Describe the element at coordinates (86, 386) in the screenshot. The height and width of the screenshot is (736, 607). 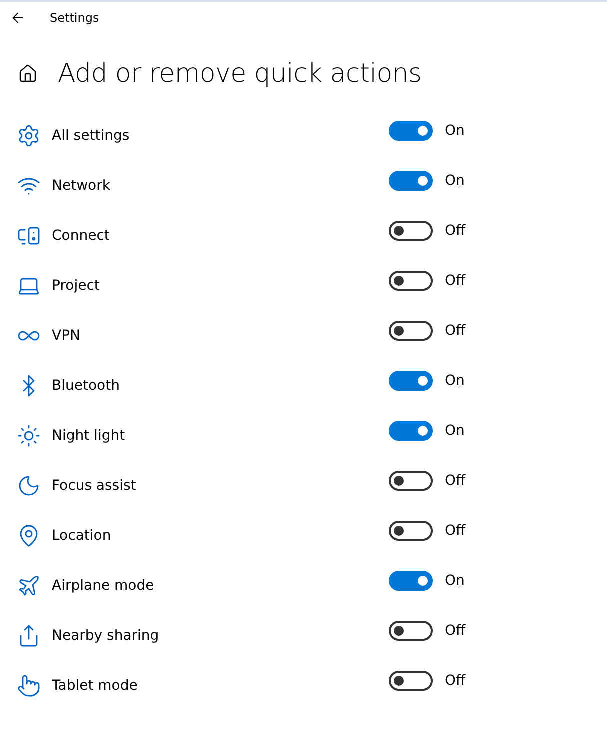
I see `action-label: Bluetooth` at that location.